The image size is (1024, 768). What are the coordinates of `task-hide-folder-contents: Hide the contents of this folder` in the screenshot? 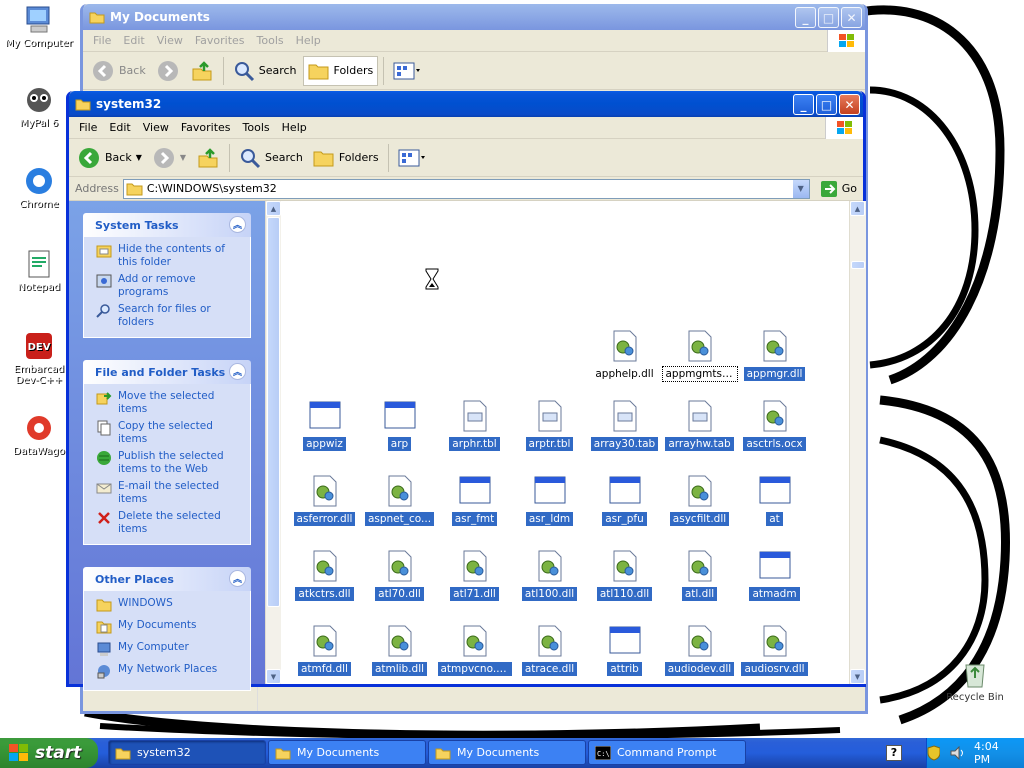 It's located at (170, 256).